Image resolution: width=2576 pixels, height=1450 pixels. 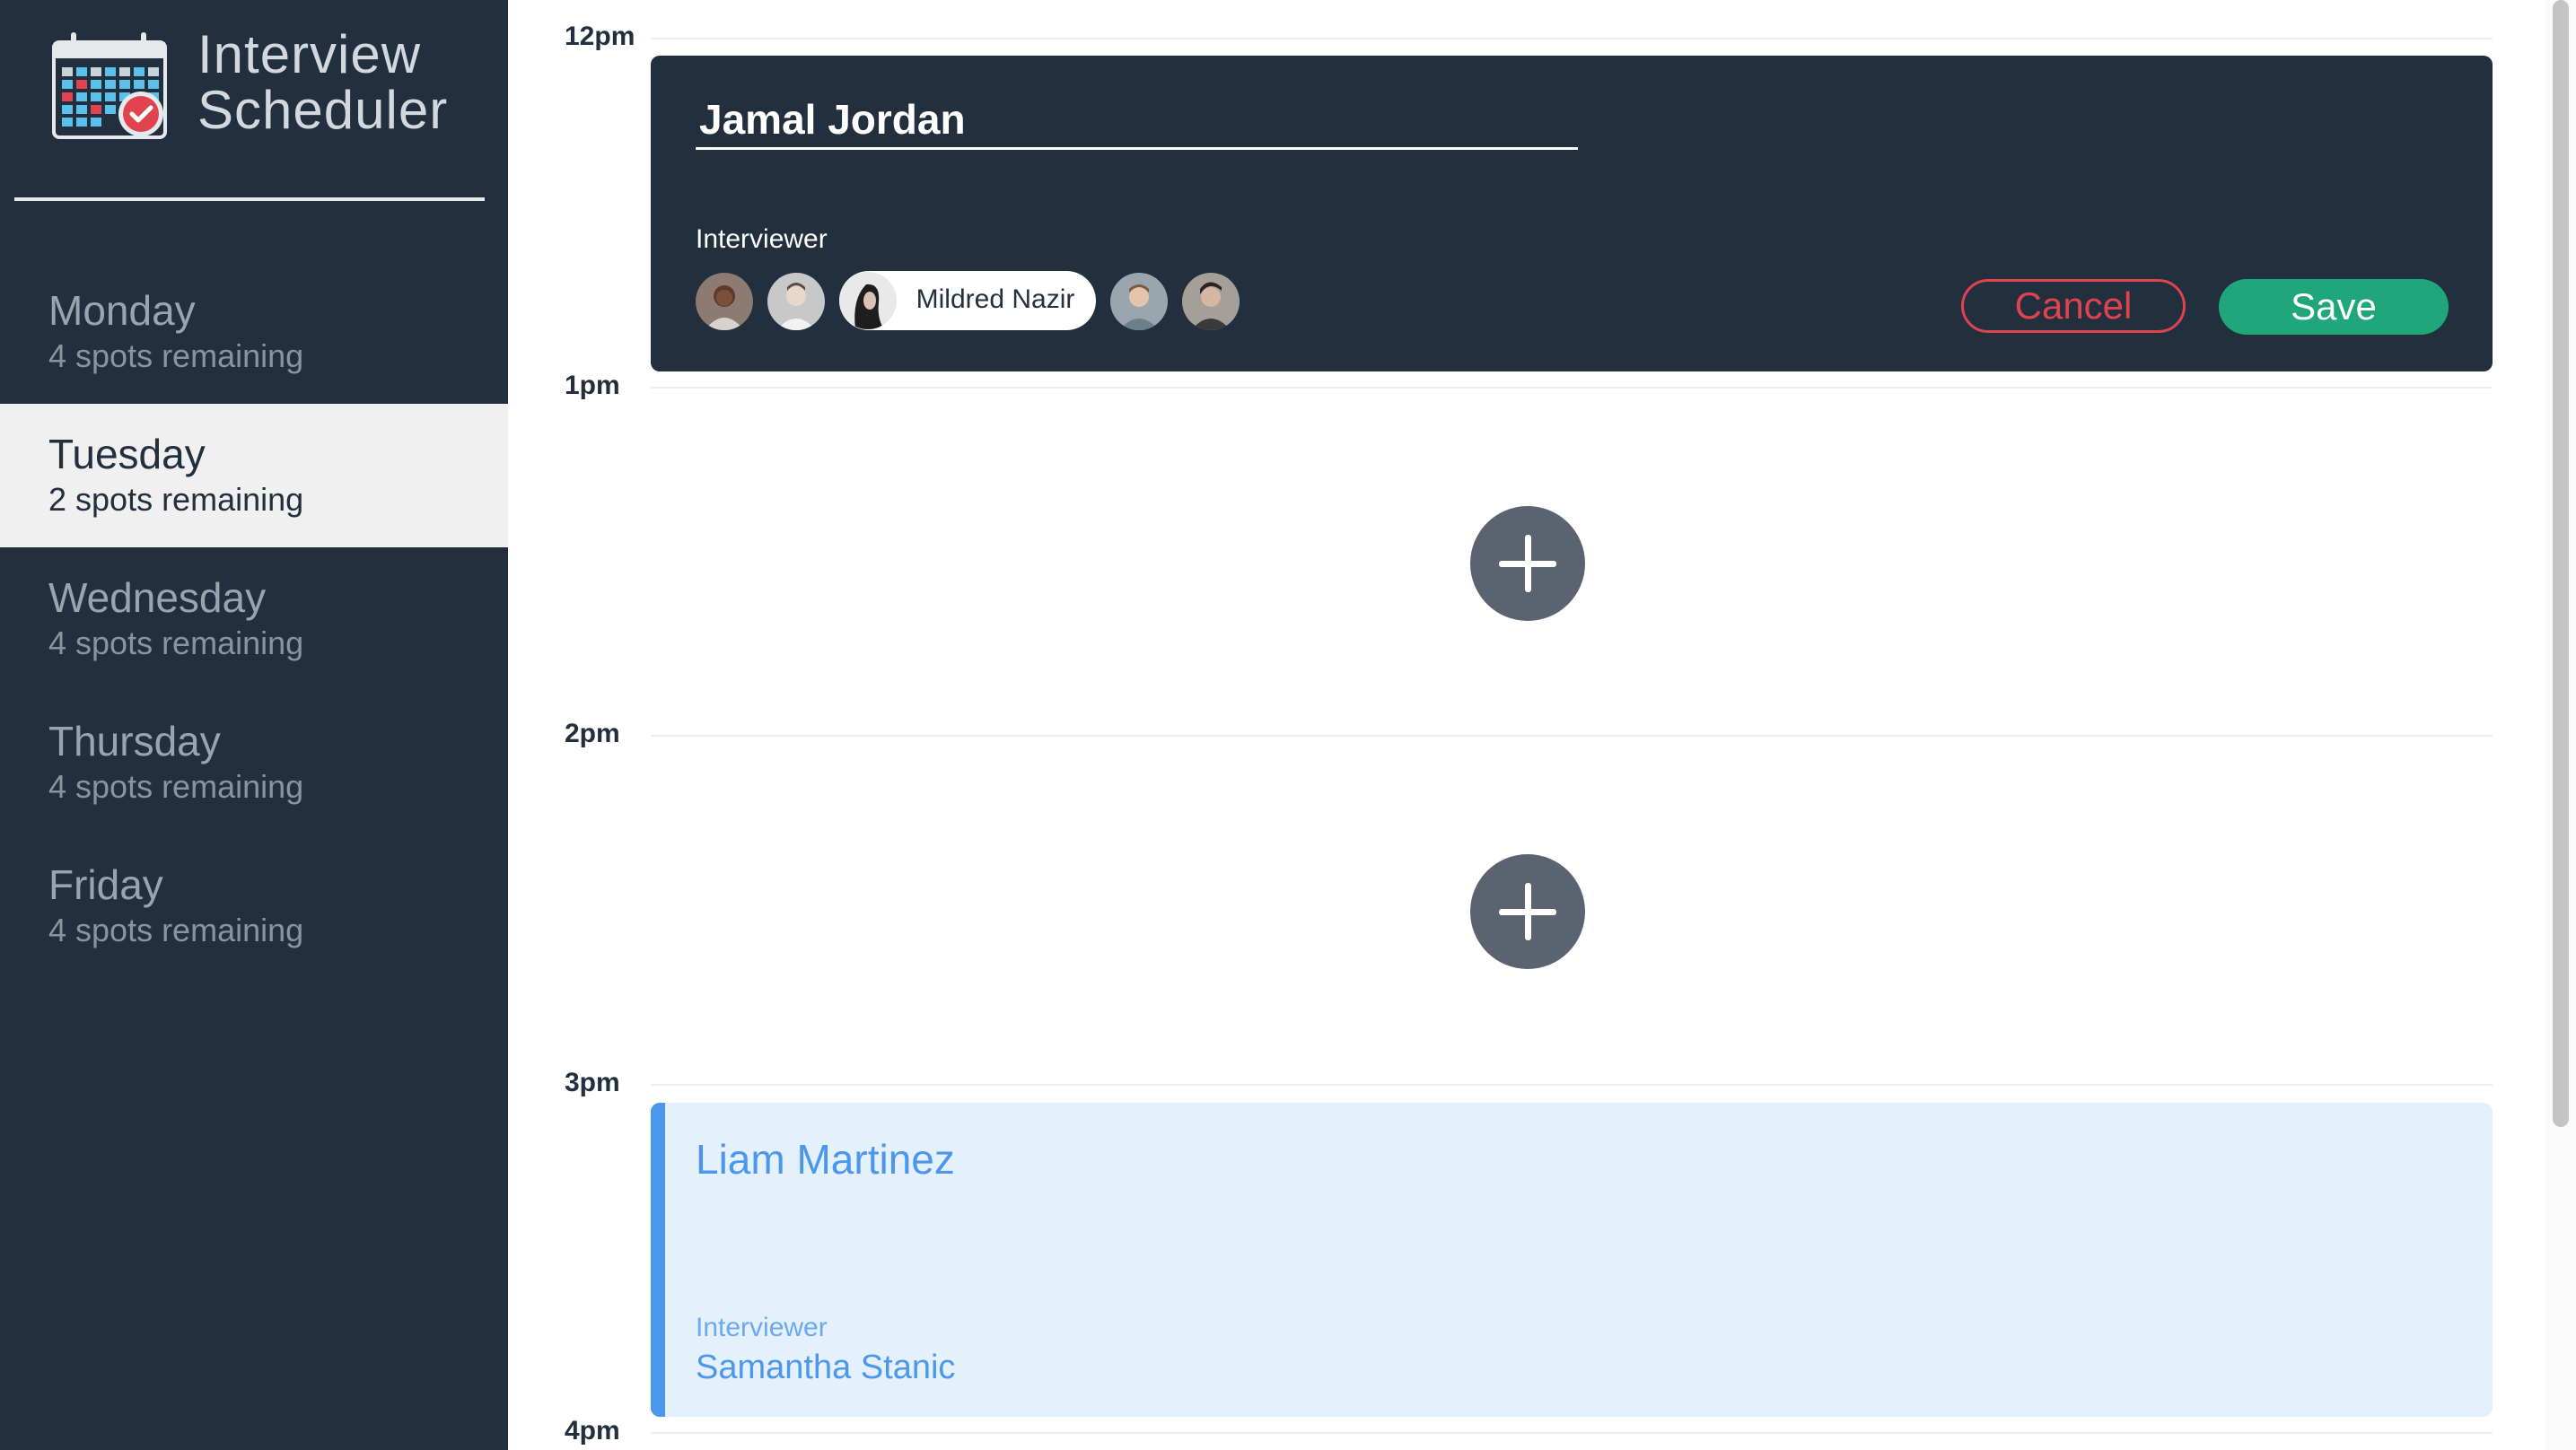 What do you see at coordinates (249, 199) in the screenshot?
I see `sidebar-divider` at bounding box center [249, 199].